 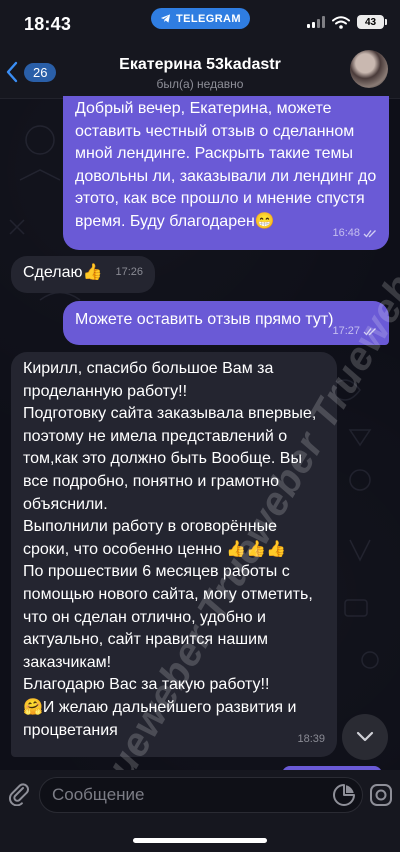 I want to click on chevron-down-icon, so click(x=365, y=736).